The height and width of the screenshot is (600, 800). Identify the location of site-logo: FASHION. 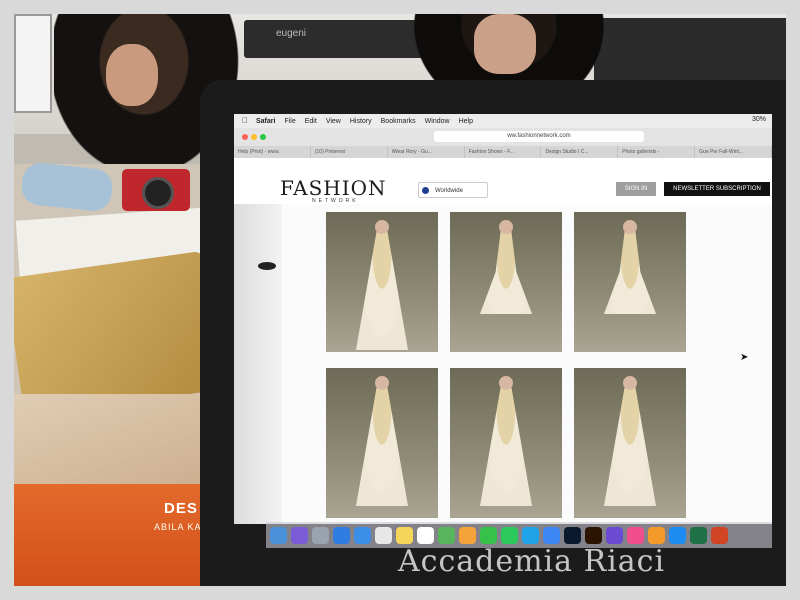
(333, 188).